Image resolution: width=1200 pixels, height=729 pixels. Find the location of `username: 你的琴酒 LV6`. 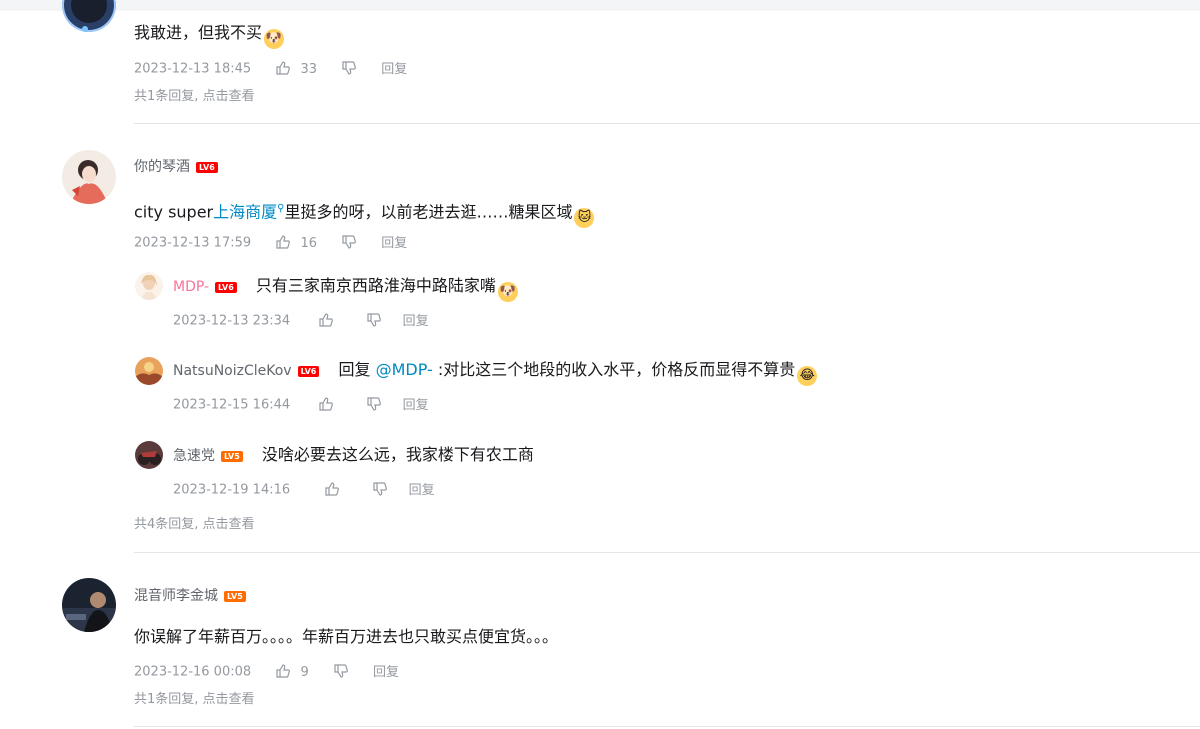

username: 你的琴酒 LV6 is located at coordinates (176, 167).